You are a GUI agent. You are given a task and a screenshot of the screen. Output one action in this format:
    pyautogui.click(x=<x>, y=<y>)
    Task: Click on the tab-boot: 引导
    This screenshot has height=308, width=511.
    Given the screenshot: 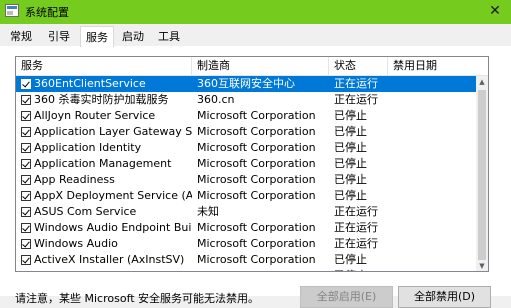 What is the action you would take?
    pyautogui.click(x=59, y=36)
    